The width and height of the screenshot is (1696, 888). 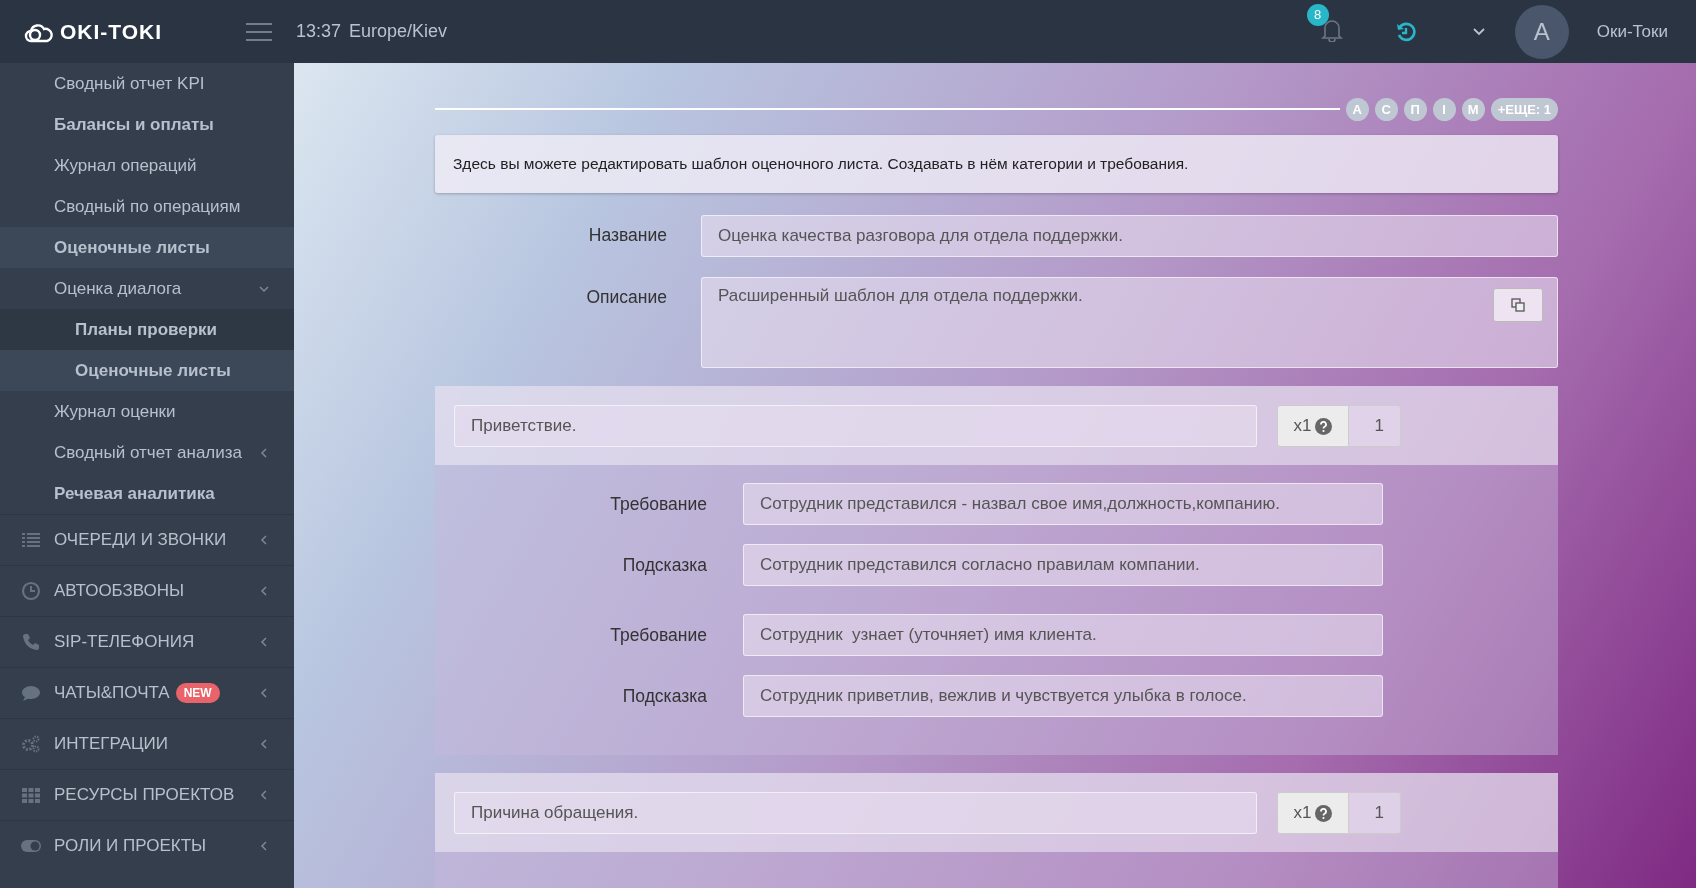 What do you see at coordinates (147, 845) in the screenshot?
I see `sidebar-section: РОЛИ И ПРОЕКТЫ` at bounding box center [147, 845].